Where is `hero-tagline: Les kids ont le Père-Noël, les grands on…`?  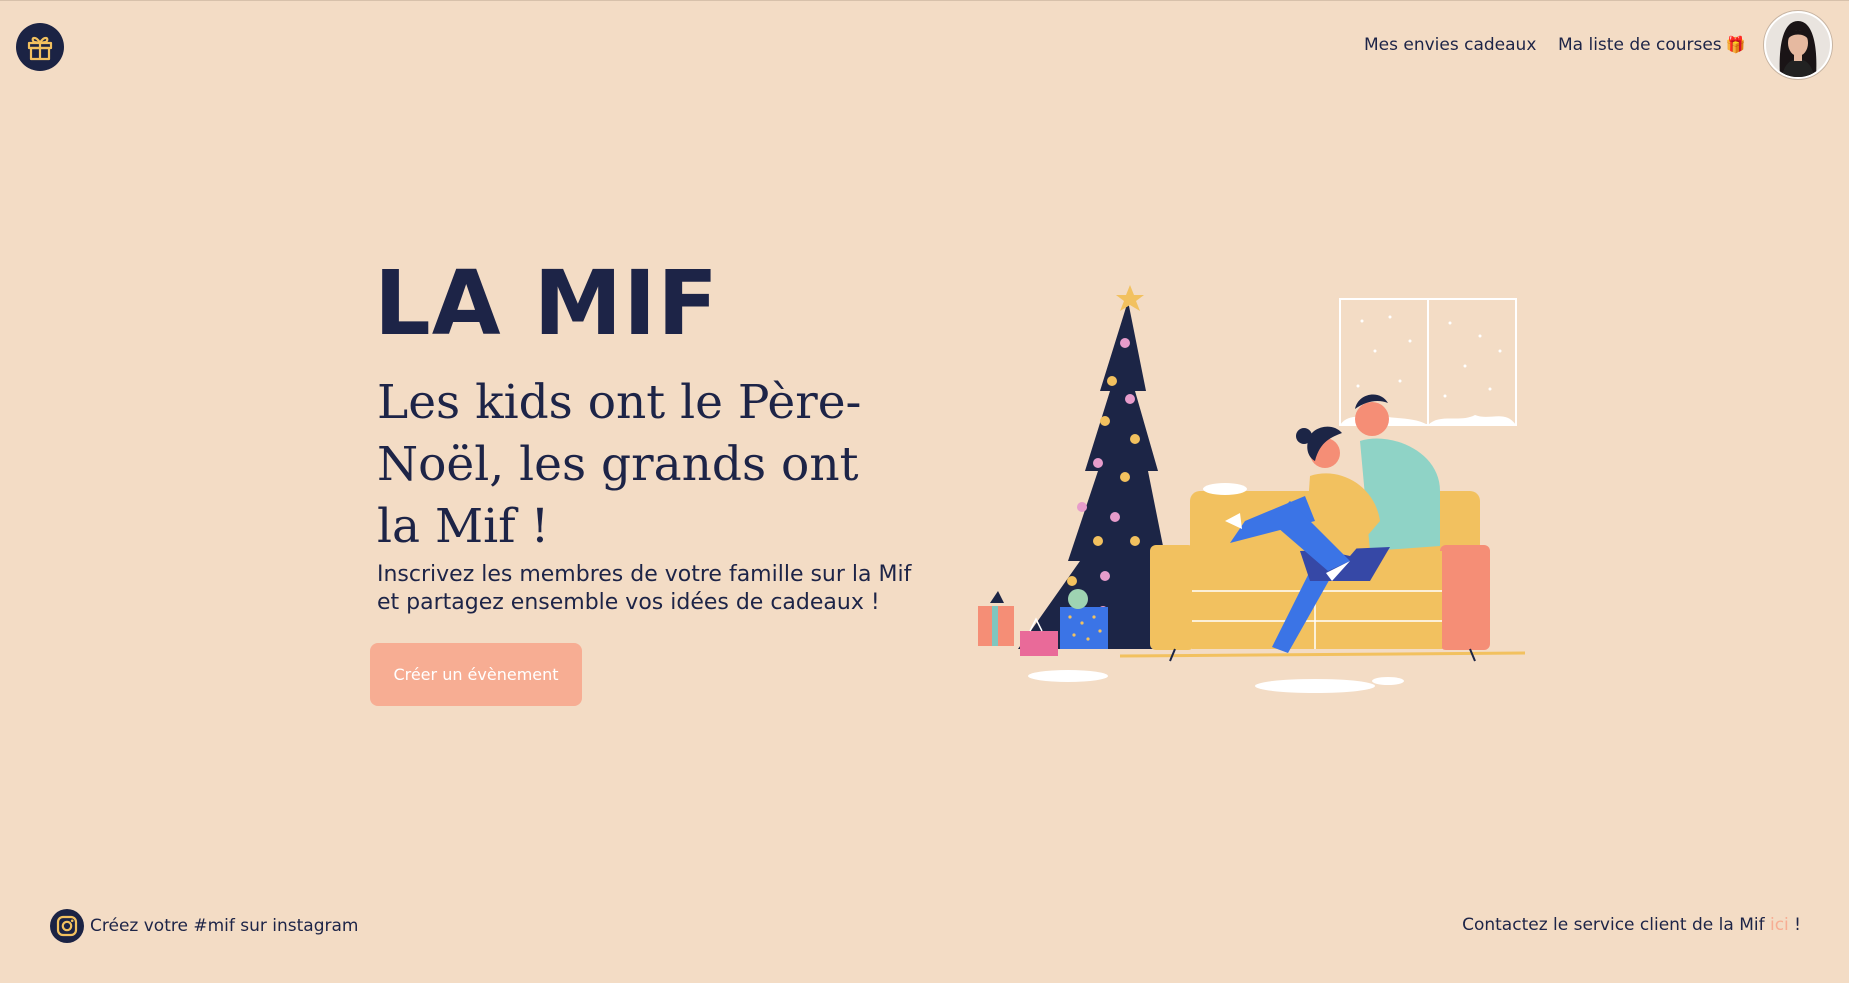
hero-tagline: Les kids ont le Père-Noël, les grands on… is located at coordinates (619, 464).